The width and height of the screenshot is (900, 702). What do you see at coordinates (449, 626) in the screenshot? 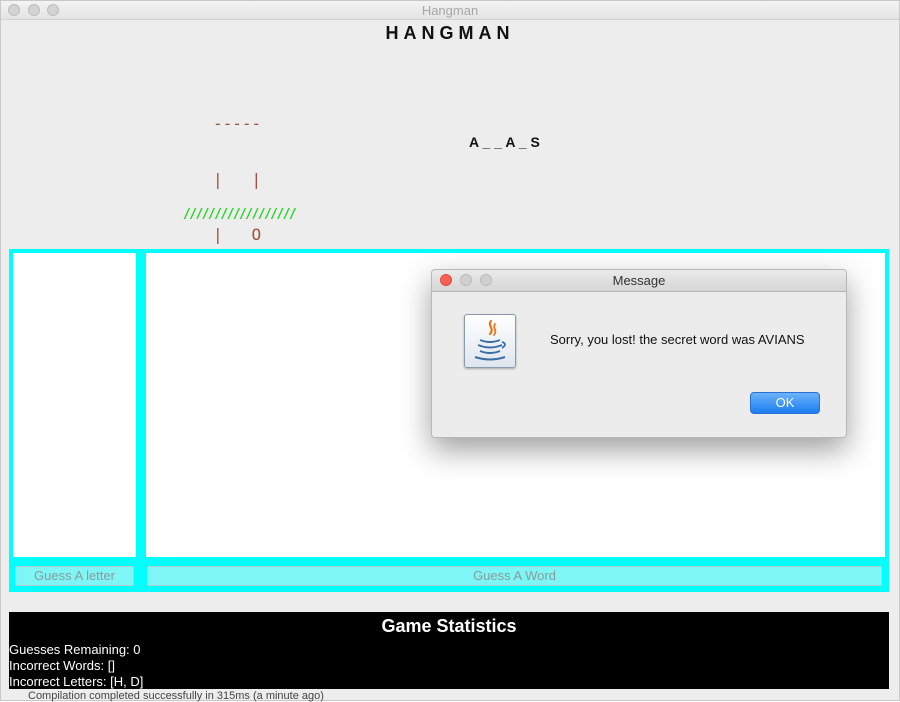
I see `stats-title: Game Statistics` at bounding box center [449, 626].